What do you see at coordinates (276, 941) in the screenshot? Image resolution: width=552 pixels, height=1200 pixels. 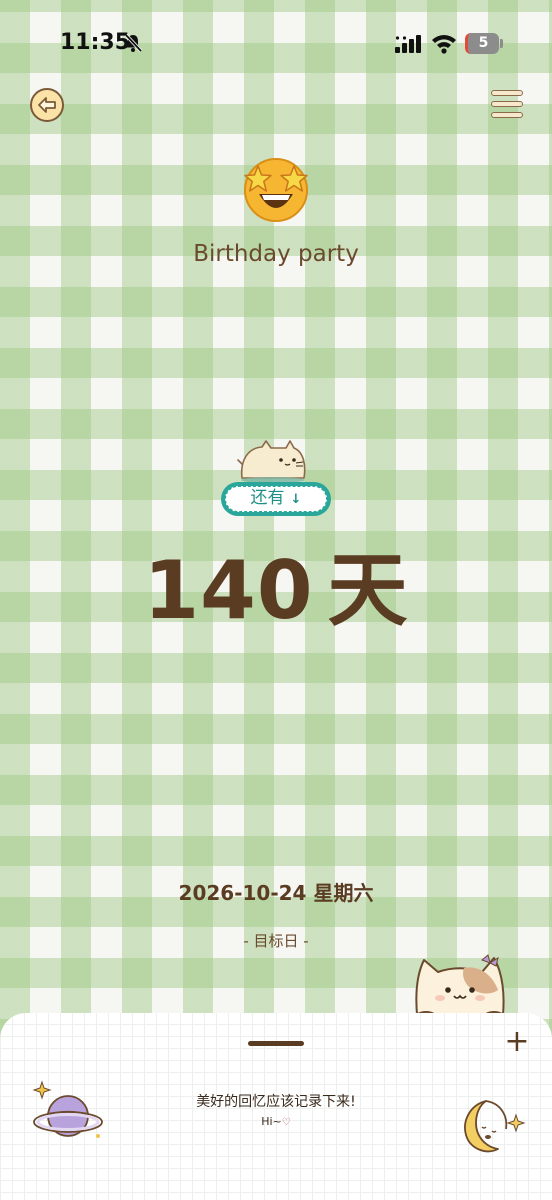 I see `target-day-label: - 目标日 -` at bounding box center [276, 941].